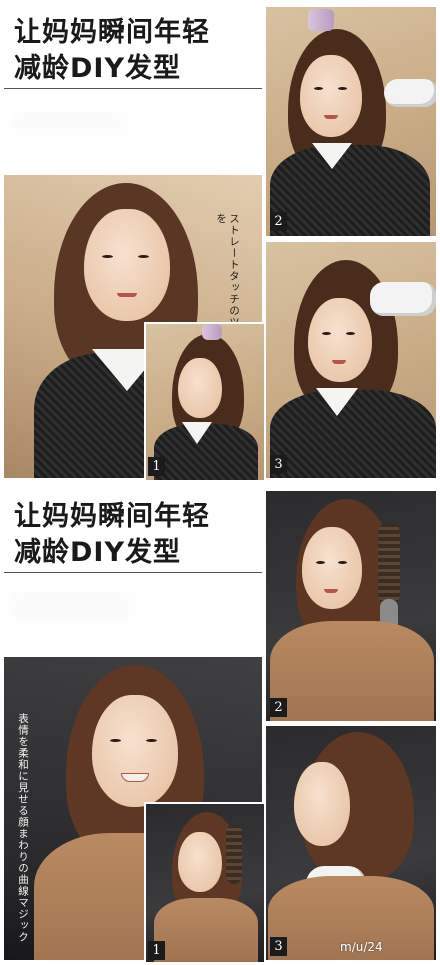  I want to click on watermark: m/u/24, so click(361, 947).